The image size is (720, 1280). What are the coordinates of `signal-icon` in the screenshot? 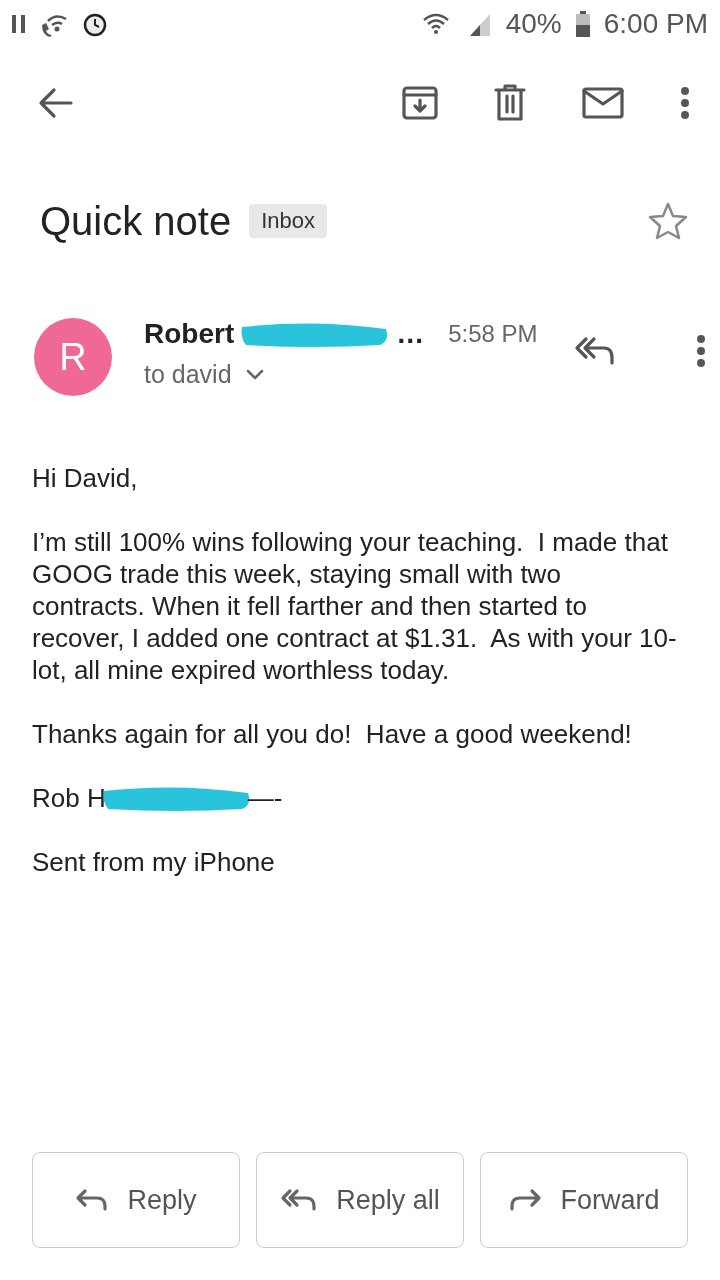 It's located at (479, 24).